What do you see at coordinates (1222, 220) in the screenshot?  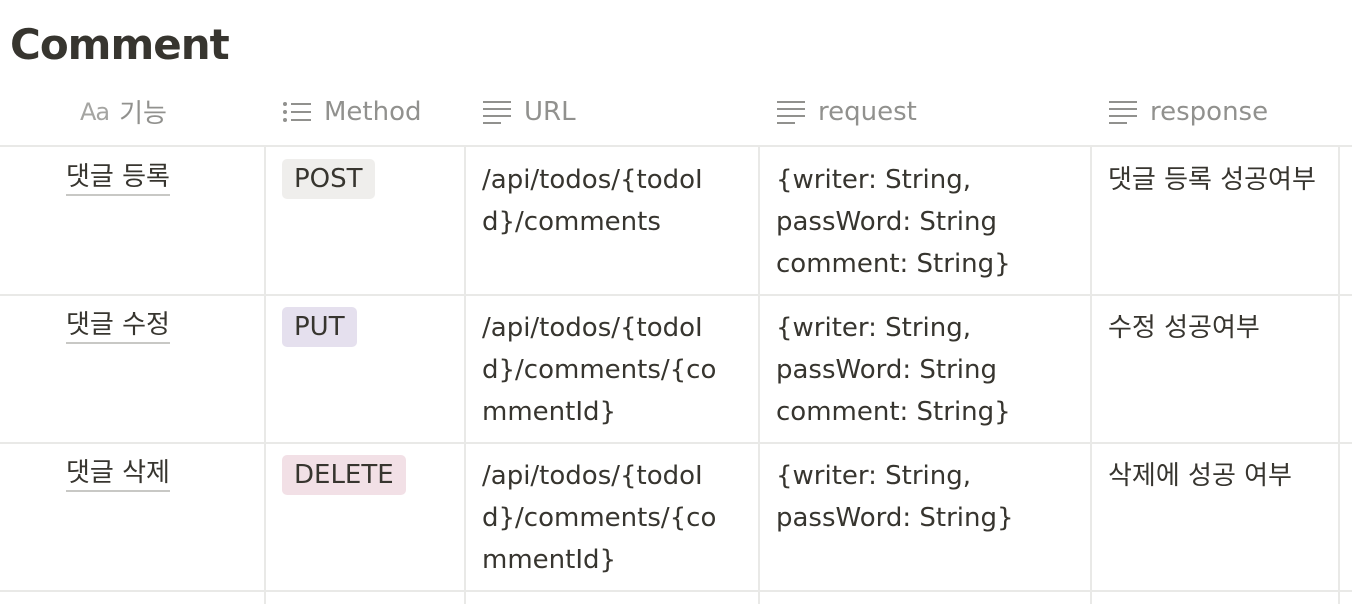 I see `response-cell: 댓글 등록 성공여부` at bounding box center [1222, 220].